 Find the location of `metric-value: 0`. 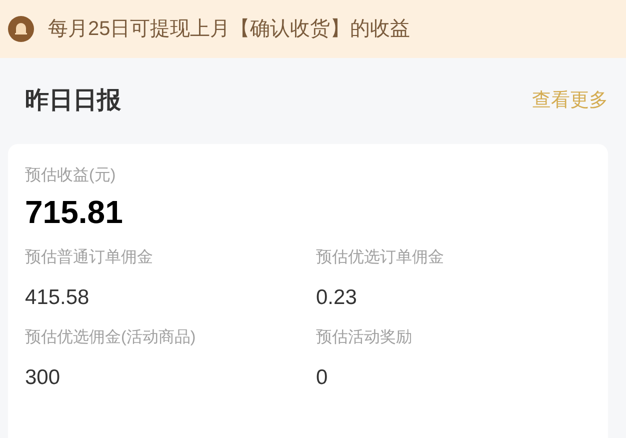

metric-value: 0 is located at coordinates (322, 378).